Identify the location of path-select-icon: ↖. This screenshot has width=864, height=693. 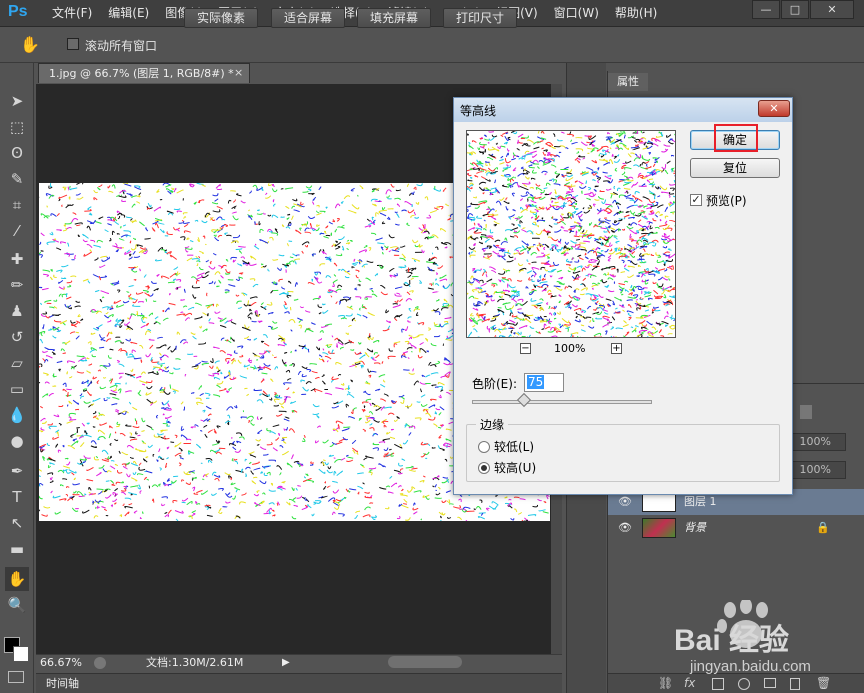
(17, 523).